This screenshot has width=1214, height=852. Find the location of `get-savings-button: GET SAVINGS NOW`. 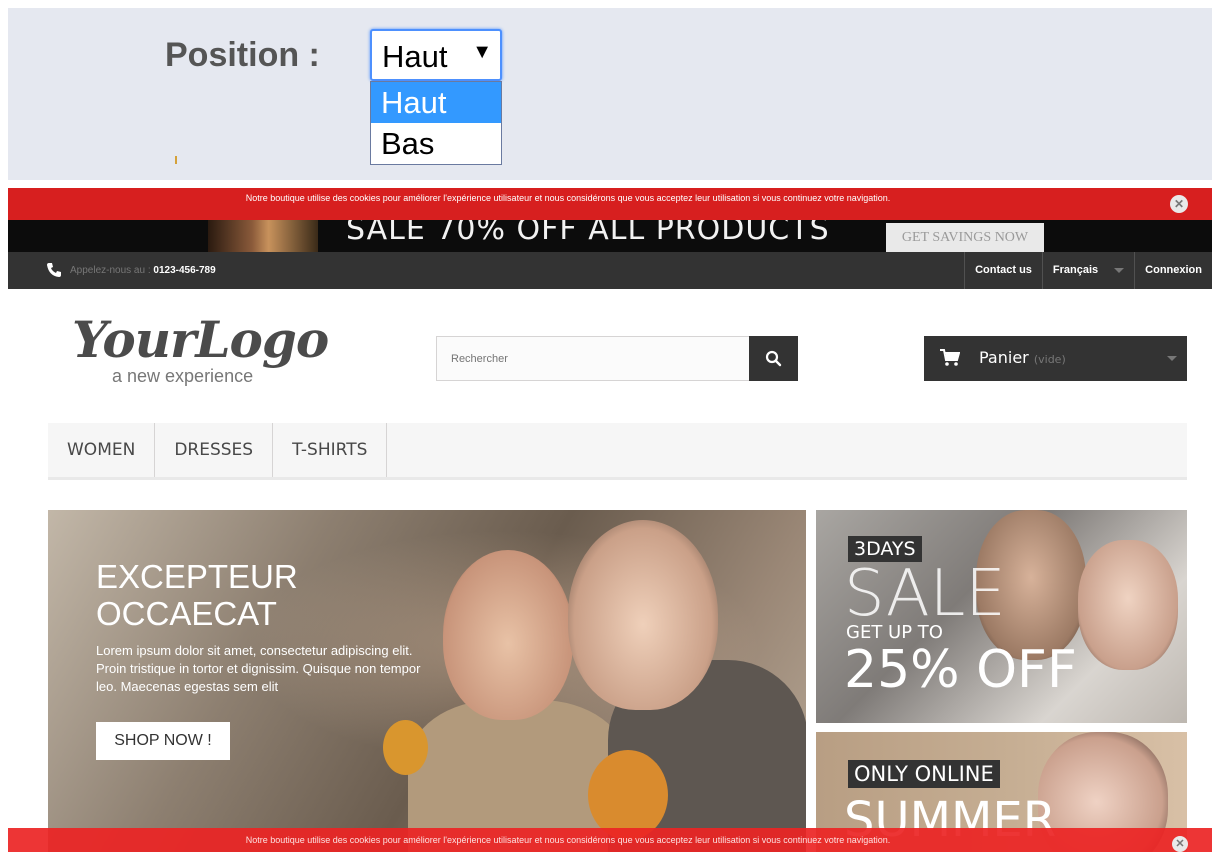

get-savings-button: GET SAVINGS NOW is located at coordinates (965, 237).